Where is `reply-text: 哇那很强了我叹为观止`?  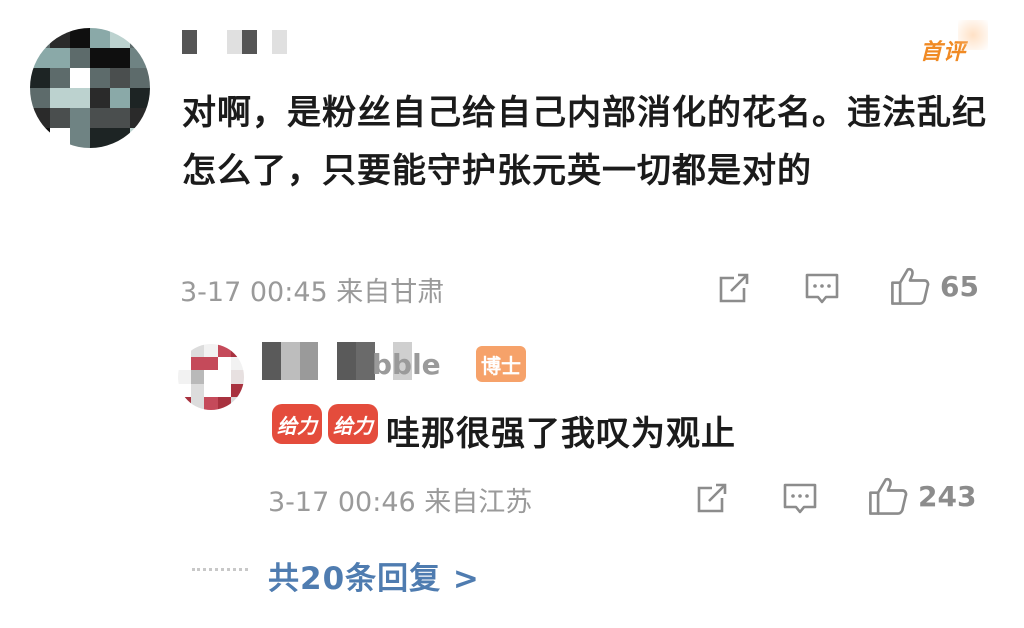 reply-text: 哇那很强了我叹为观止 is located at coordinates (561, 434).